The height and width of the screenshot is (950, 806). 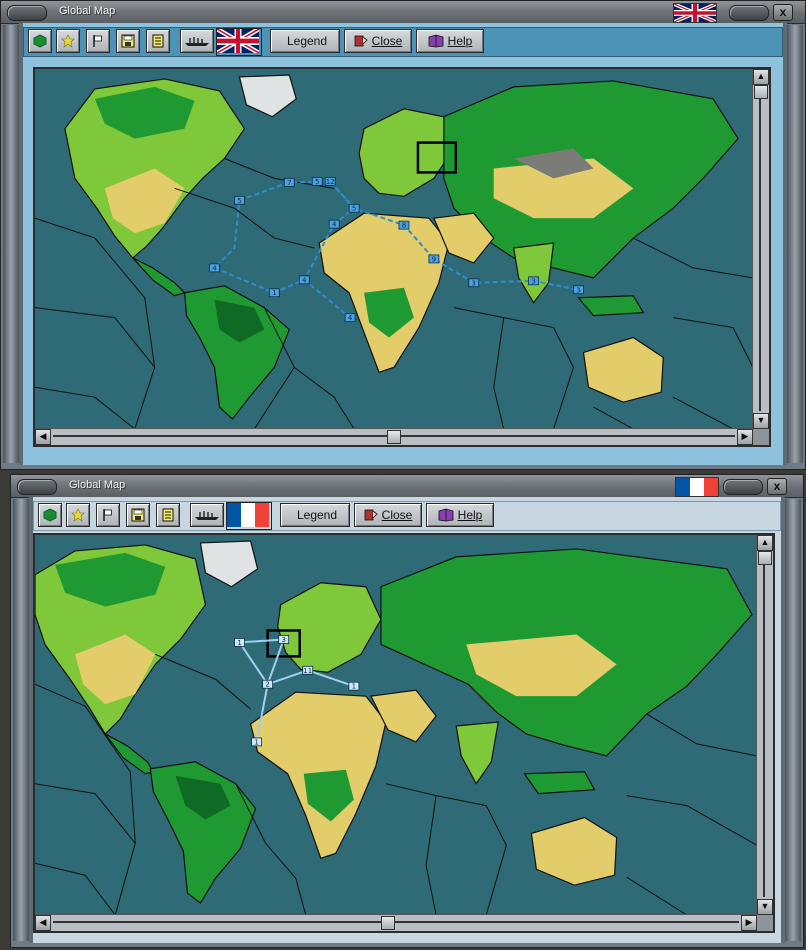 I want to click on list-icon, so click(x=168, y=515).